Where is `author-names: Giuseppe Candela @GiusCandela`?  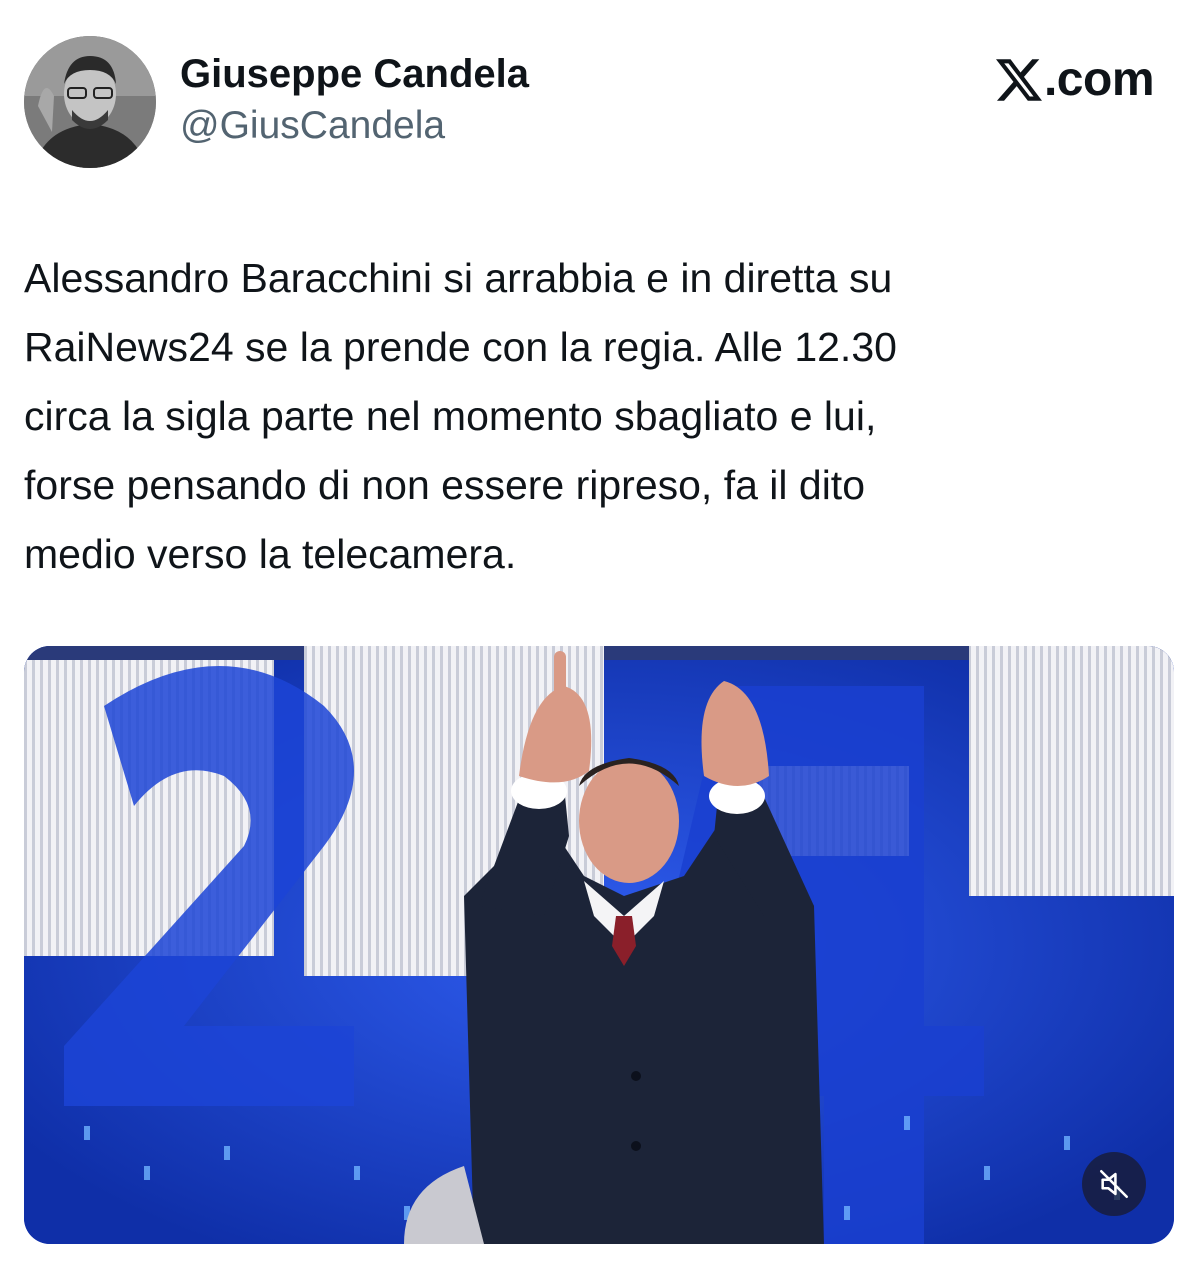 author-names: Giuseppe Candela @GiusCandela is located at coordinates (354, 100).